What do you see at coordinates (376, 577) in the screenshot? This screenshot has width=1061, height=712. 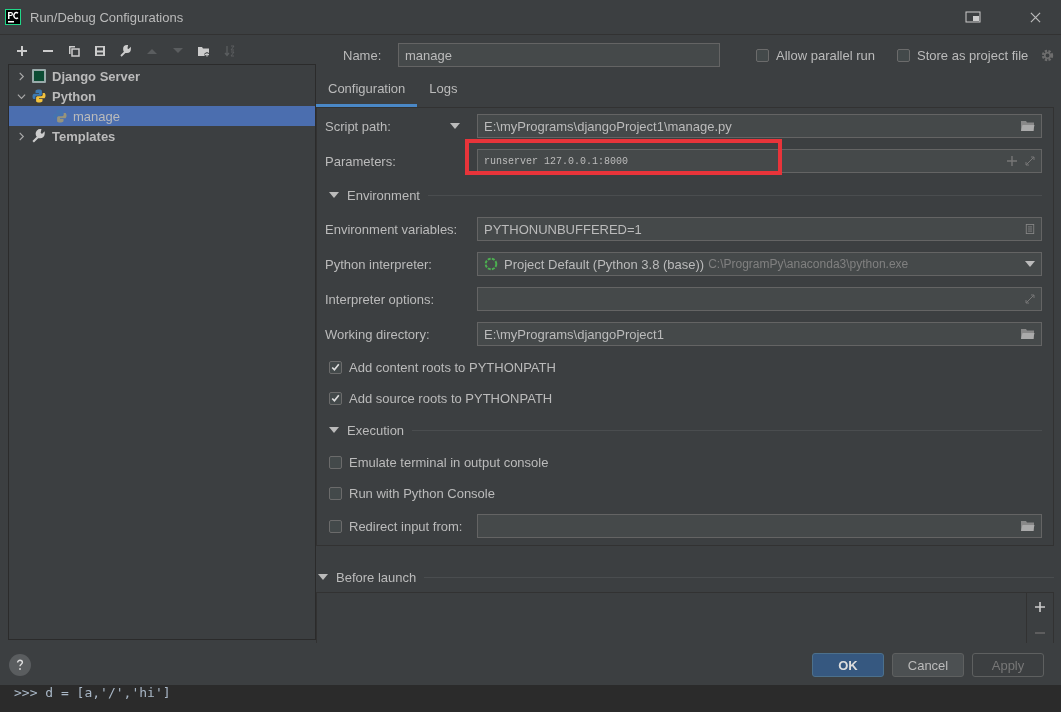 I see `section-title: Before launch` at bounding box center [376, 577].